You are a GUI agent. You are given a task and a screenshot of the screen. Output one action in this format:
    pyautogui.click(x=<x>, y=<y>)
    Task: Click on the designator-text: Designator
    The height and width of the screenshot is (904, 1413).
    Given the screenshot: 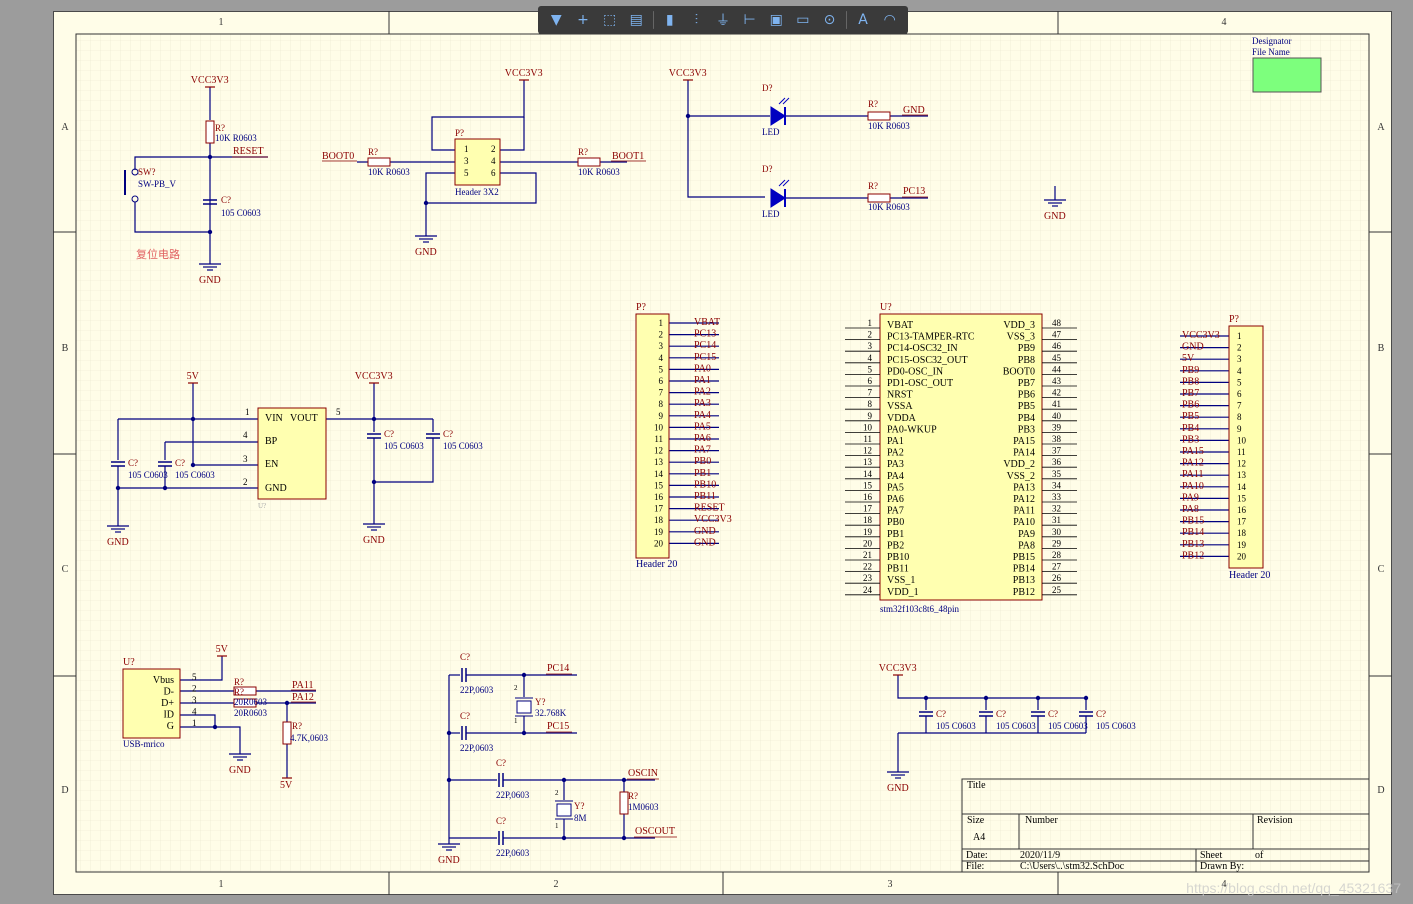 What is the action you would take?
    pyautogui.click(x=1272, y=41)
    